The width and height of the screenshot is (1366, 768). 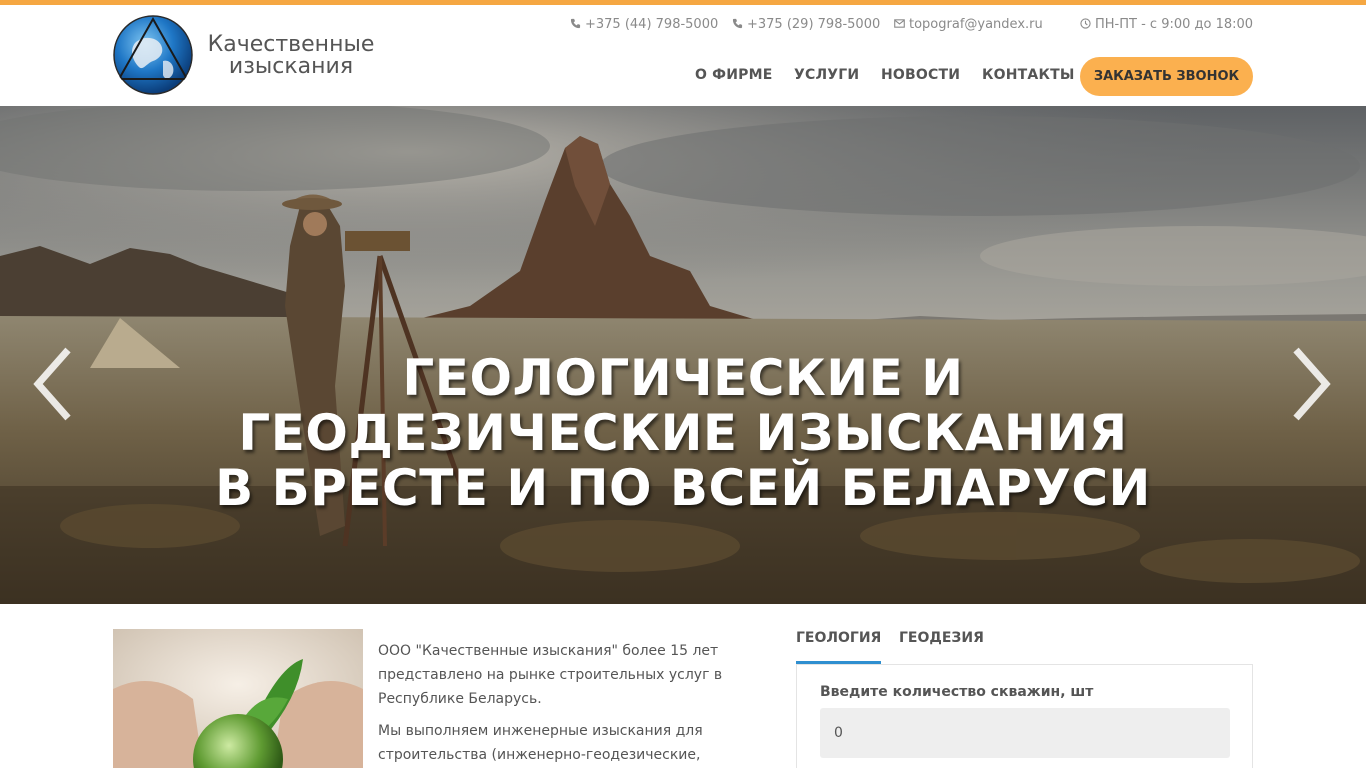 I want to click on nav-contacts: КОНТАКТЫ, so click(x=1028, y=75).